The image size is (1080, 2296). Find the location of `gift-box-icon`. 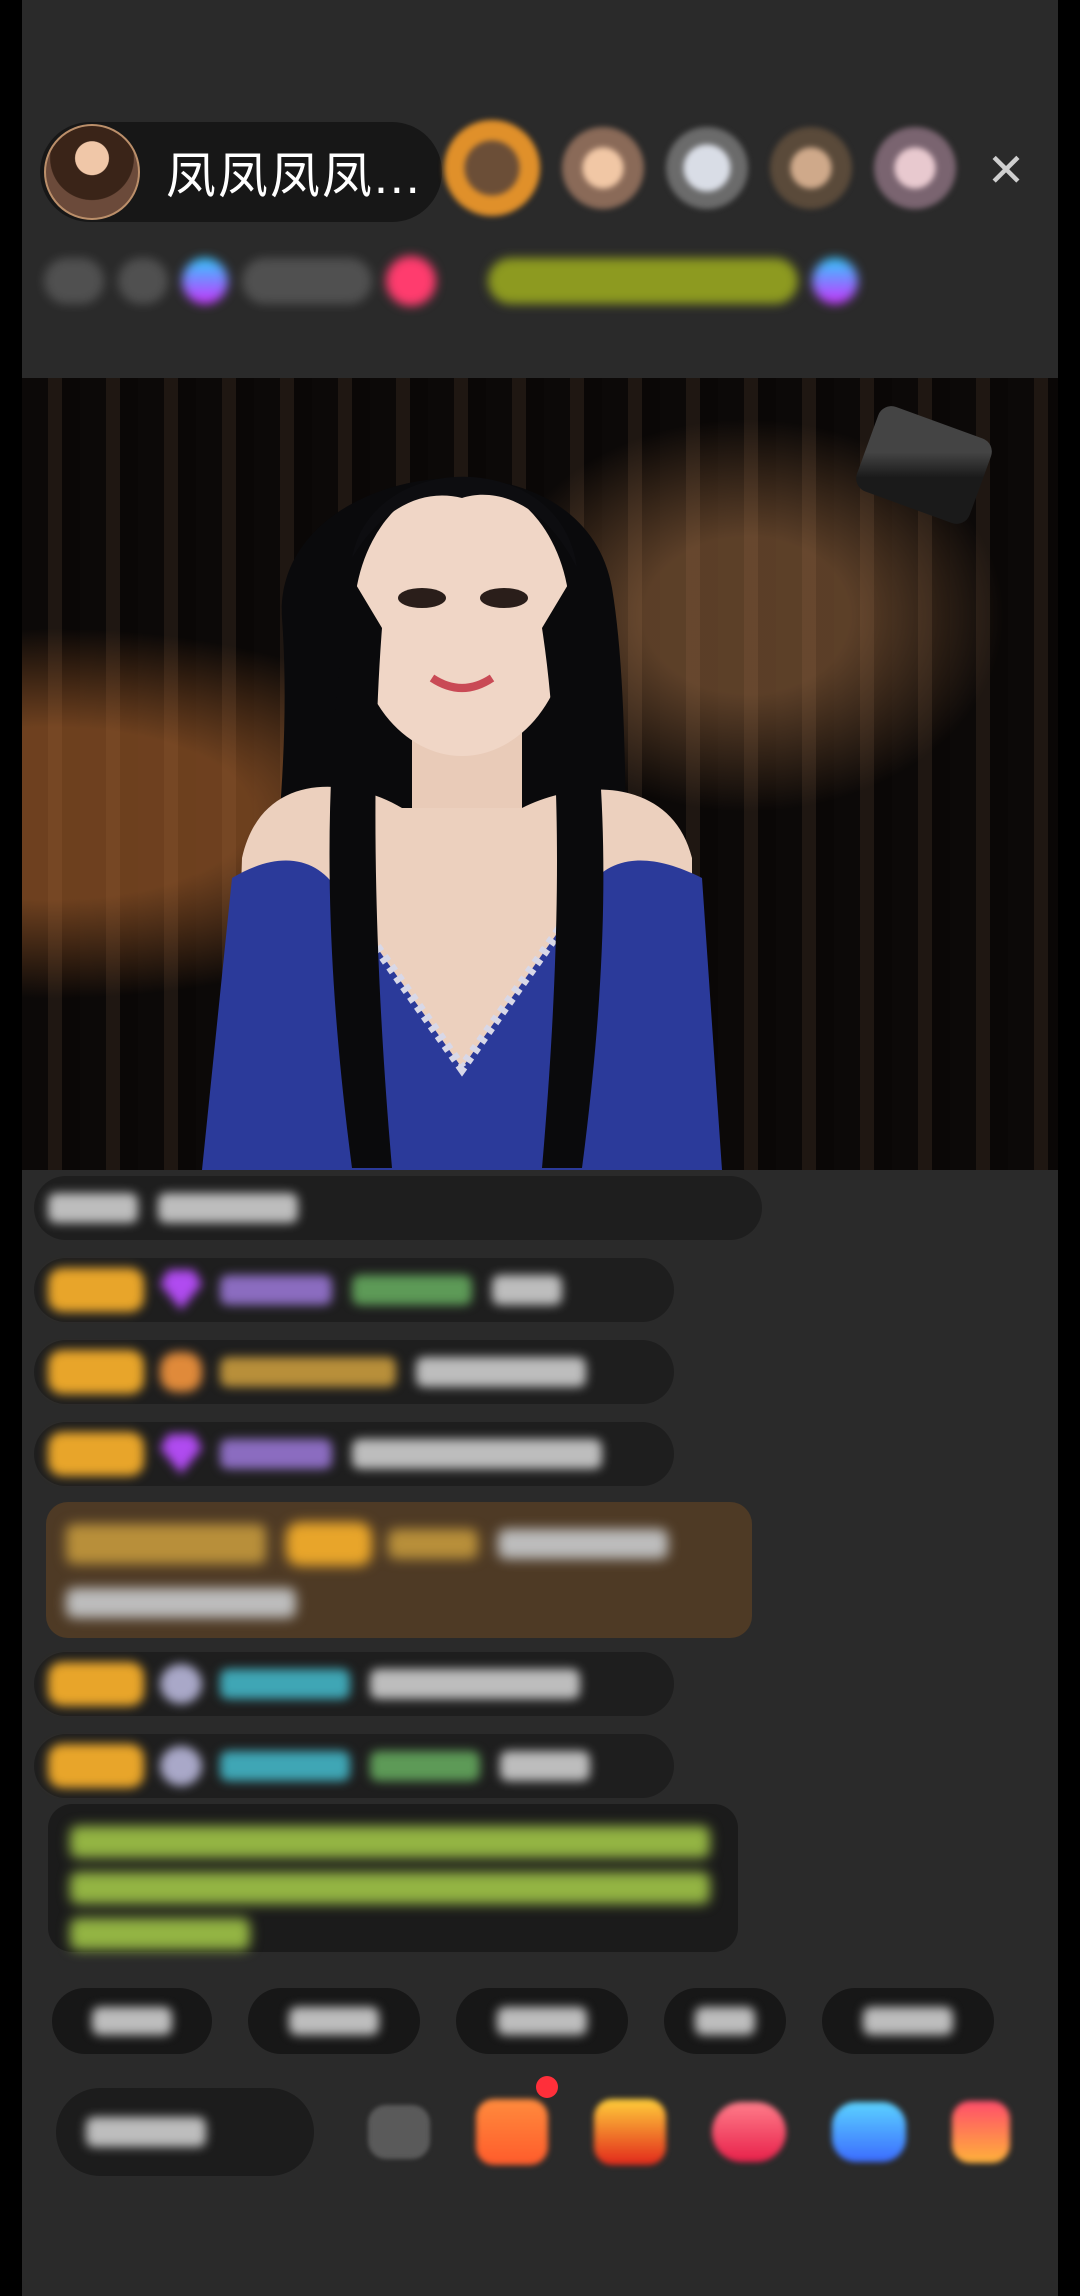

gift-box-icon is located at coordinates (512, 2132).